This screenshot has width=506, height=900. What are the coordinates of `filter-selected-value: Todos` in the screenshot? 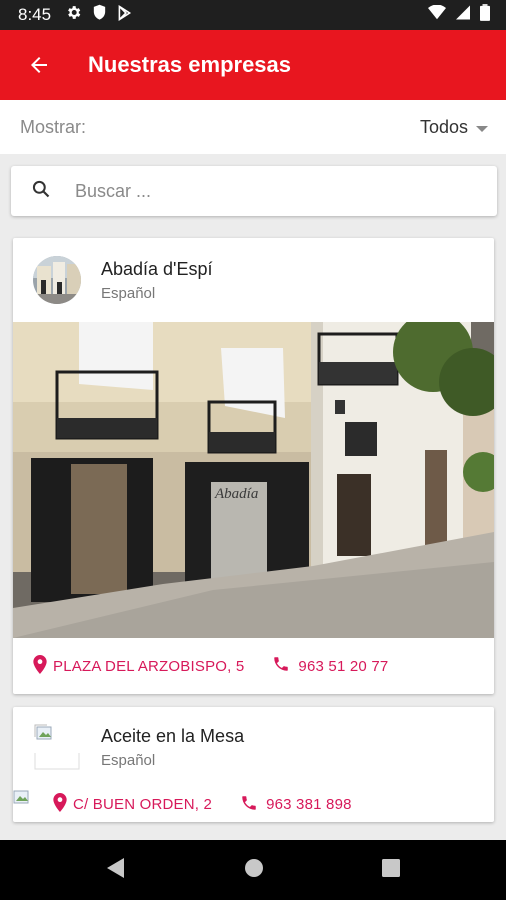 It's located at (443, 126).